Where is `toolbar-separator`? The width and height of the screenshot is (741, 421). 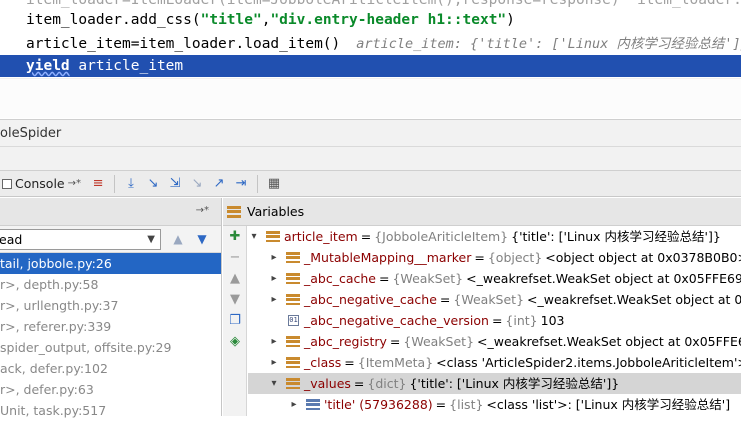 toolbar-separator is located at coordinates (115, 183).